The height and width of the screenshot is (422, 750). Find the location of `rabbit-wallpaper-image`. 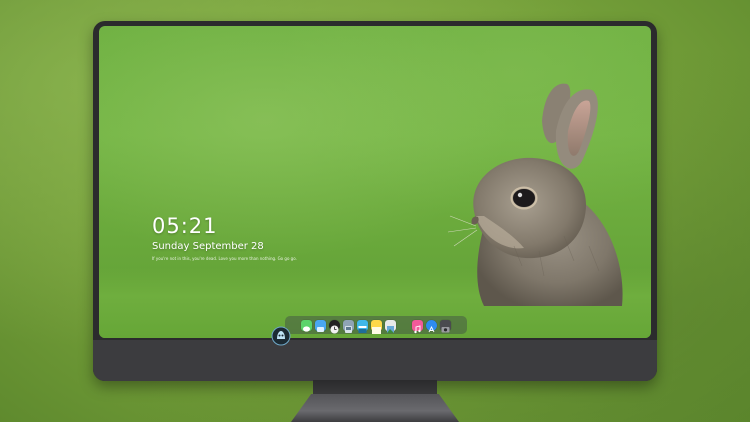

rabbit-wallpaper-image is located at coordinates (535, 194).